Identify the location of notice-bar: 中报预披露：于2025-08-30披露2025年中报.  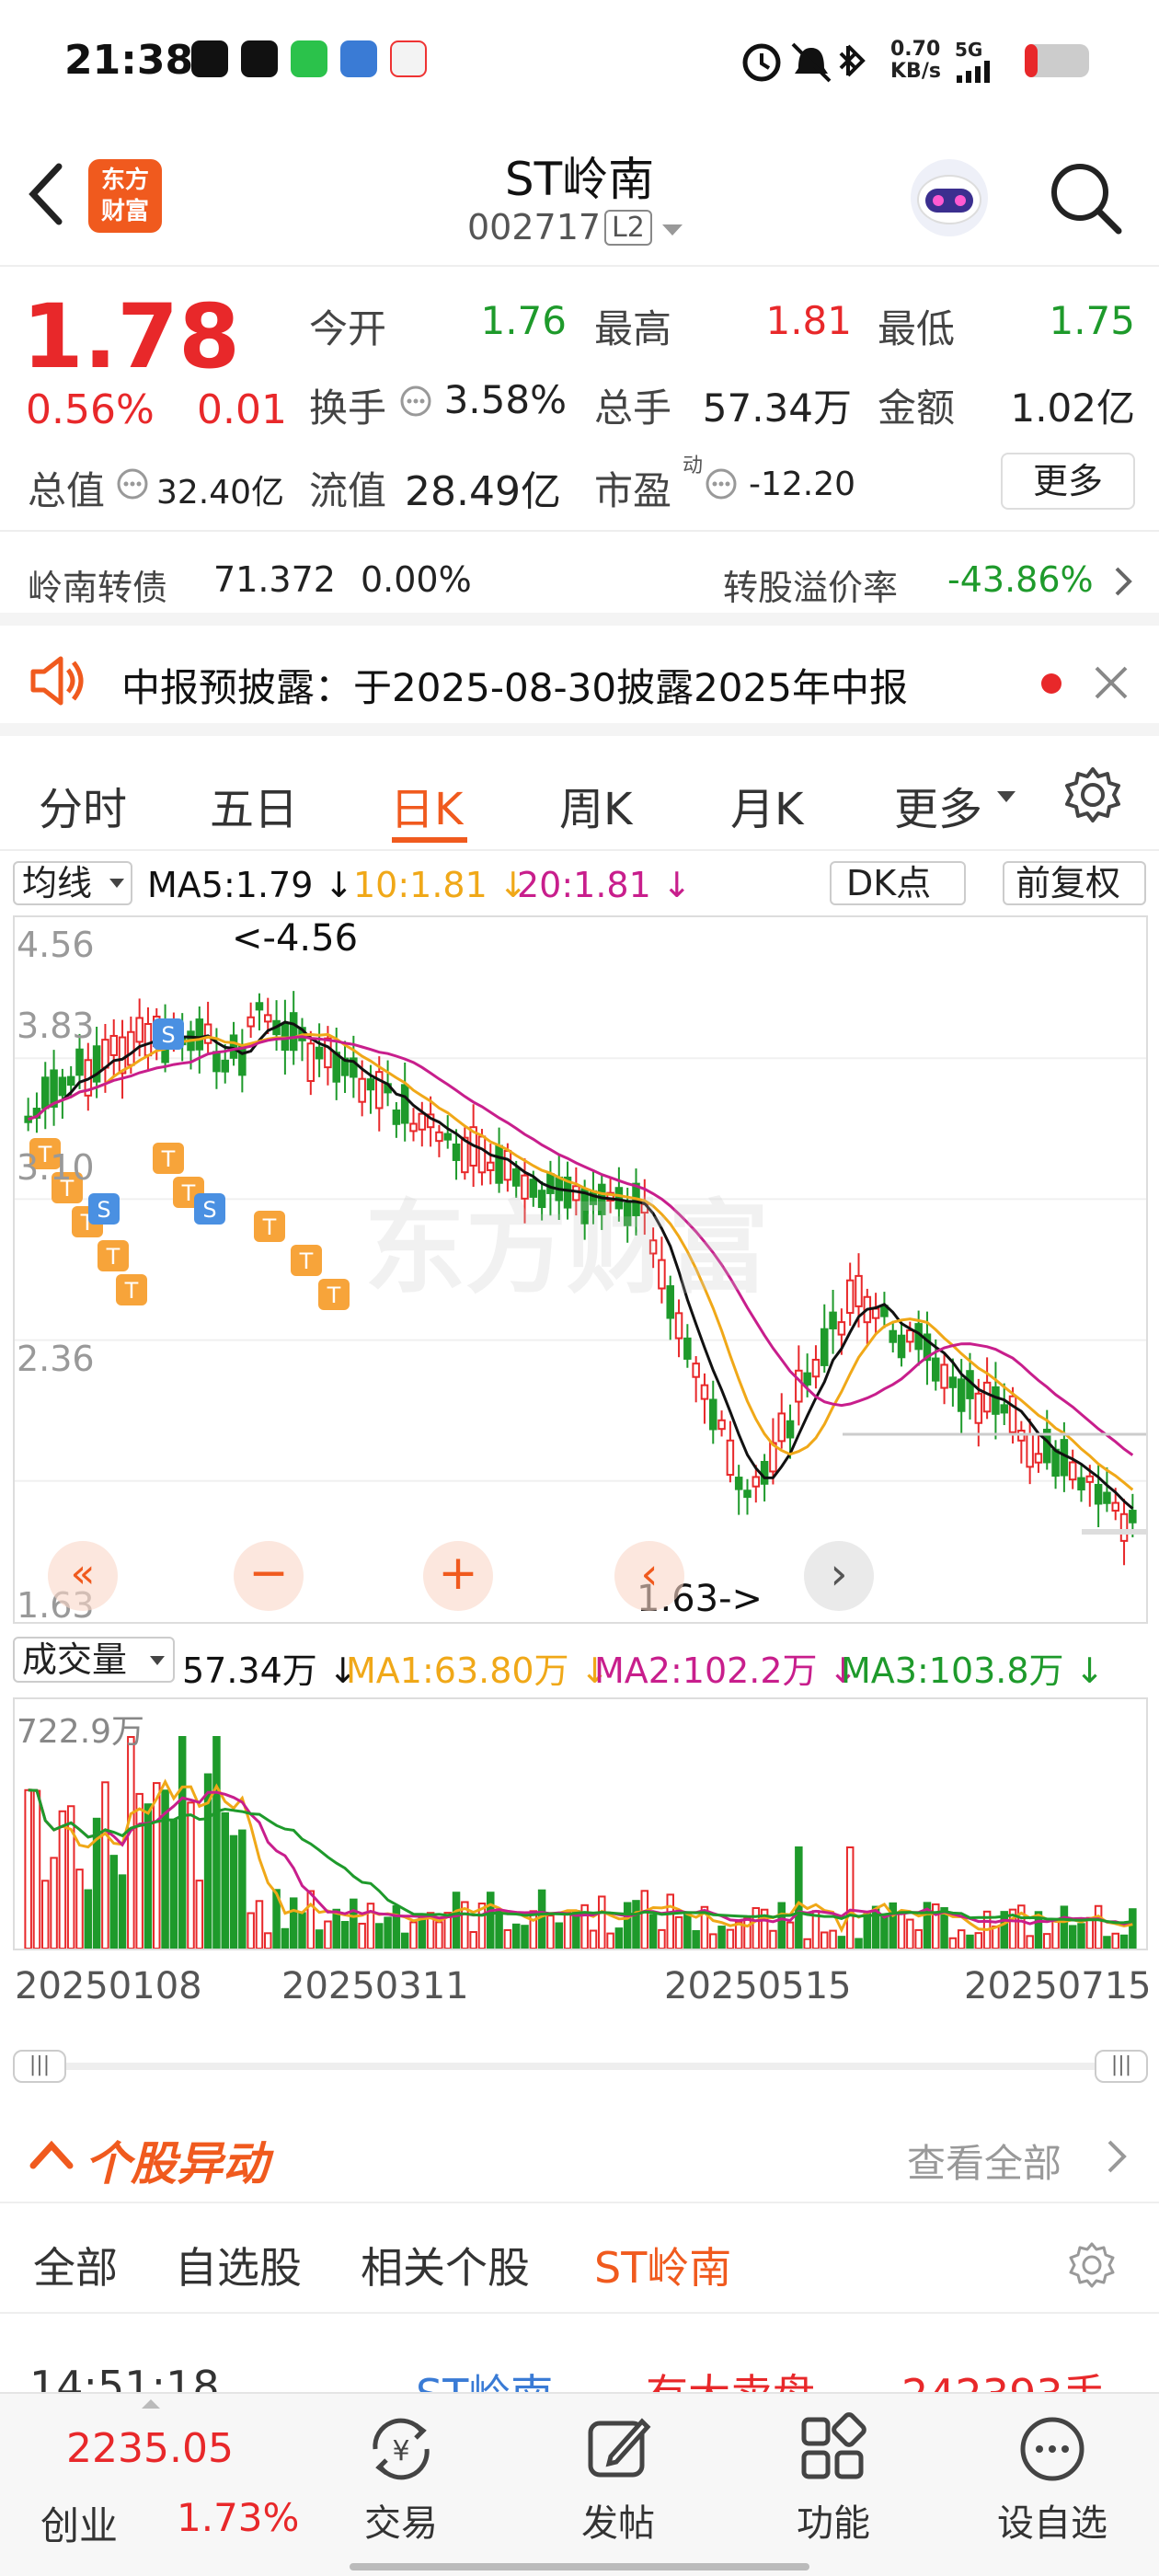
(579, 681).